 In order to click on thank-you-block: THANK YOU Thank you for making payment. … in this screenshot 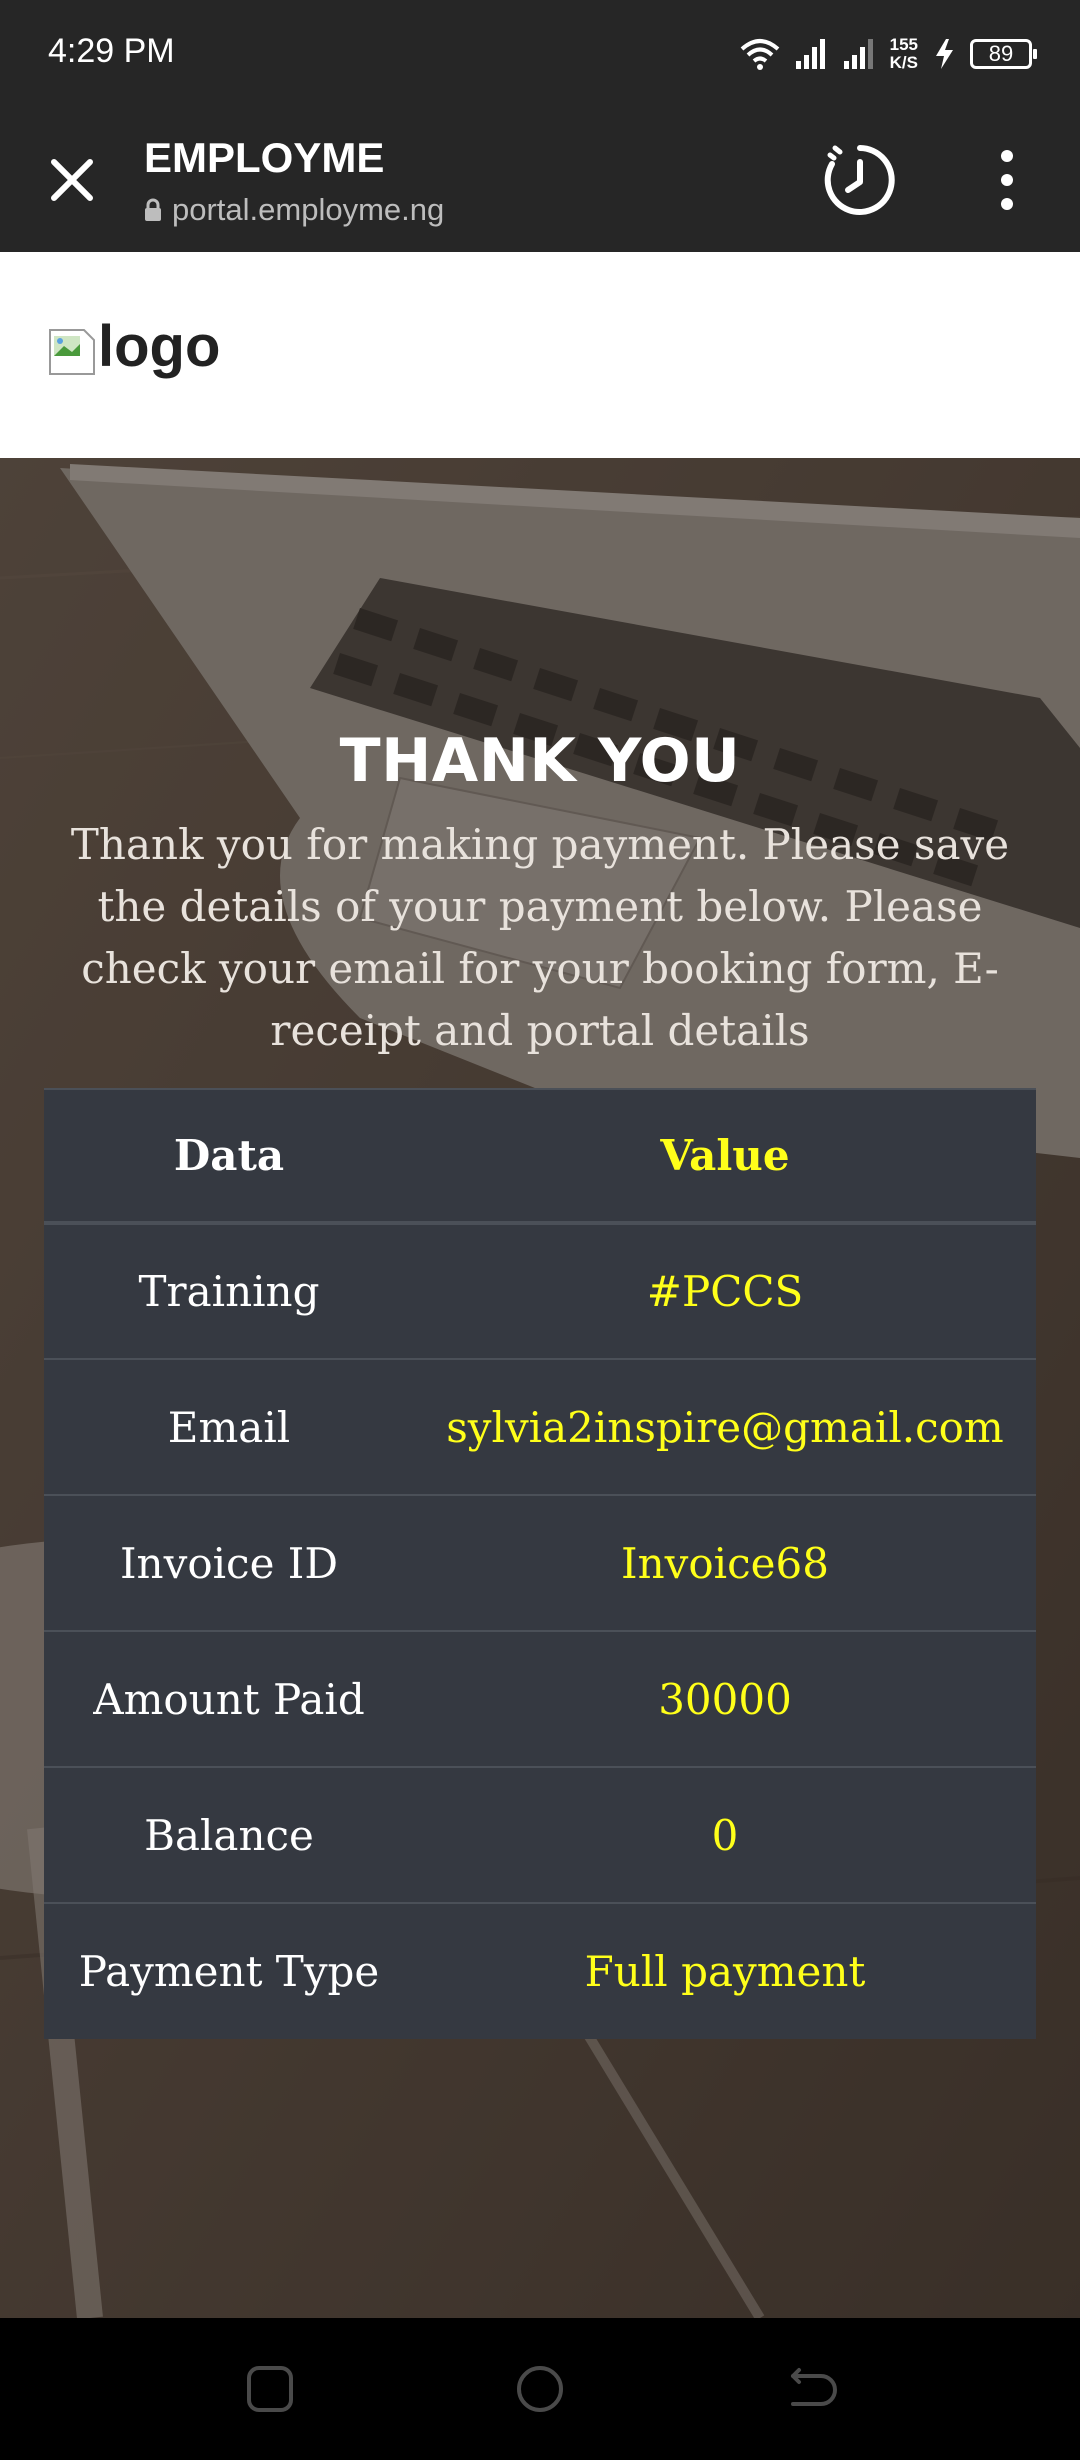, I will do `click(540, 894)`.